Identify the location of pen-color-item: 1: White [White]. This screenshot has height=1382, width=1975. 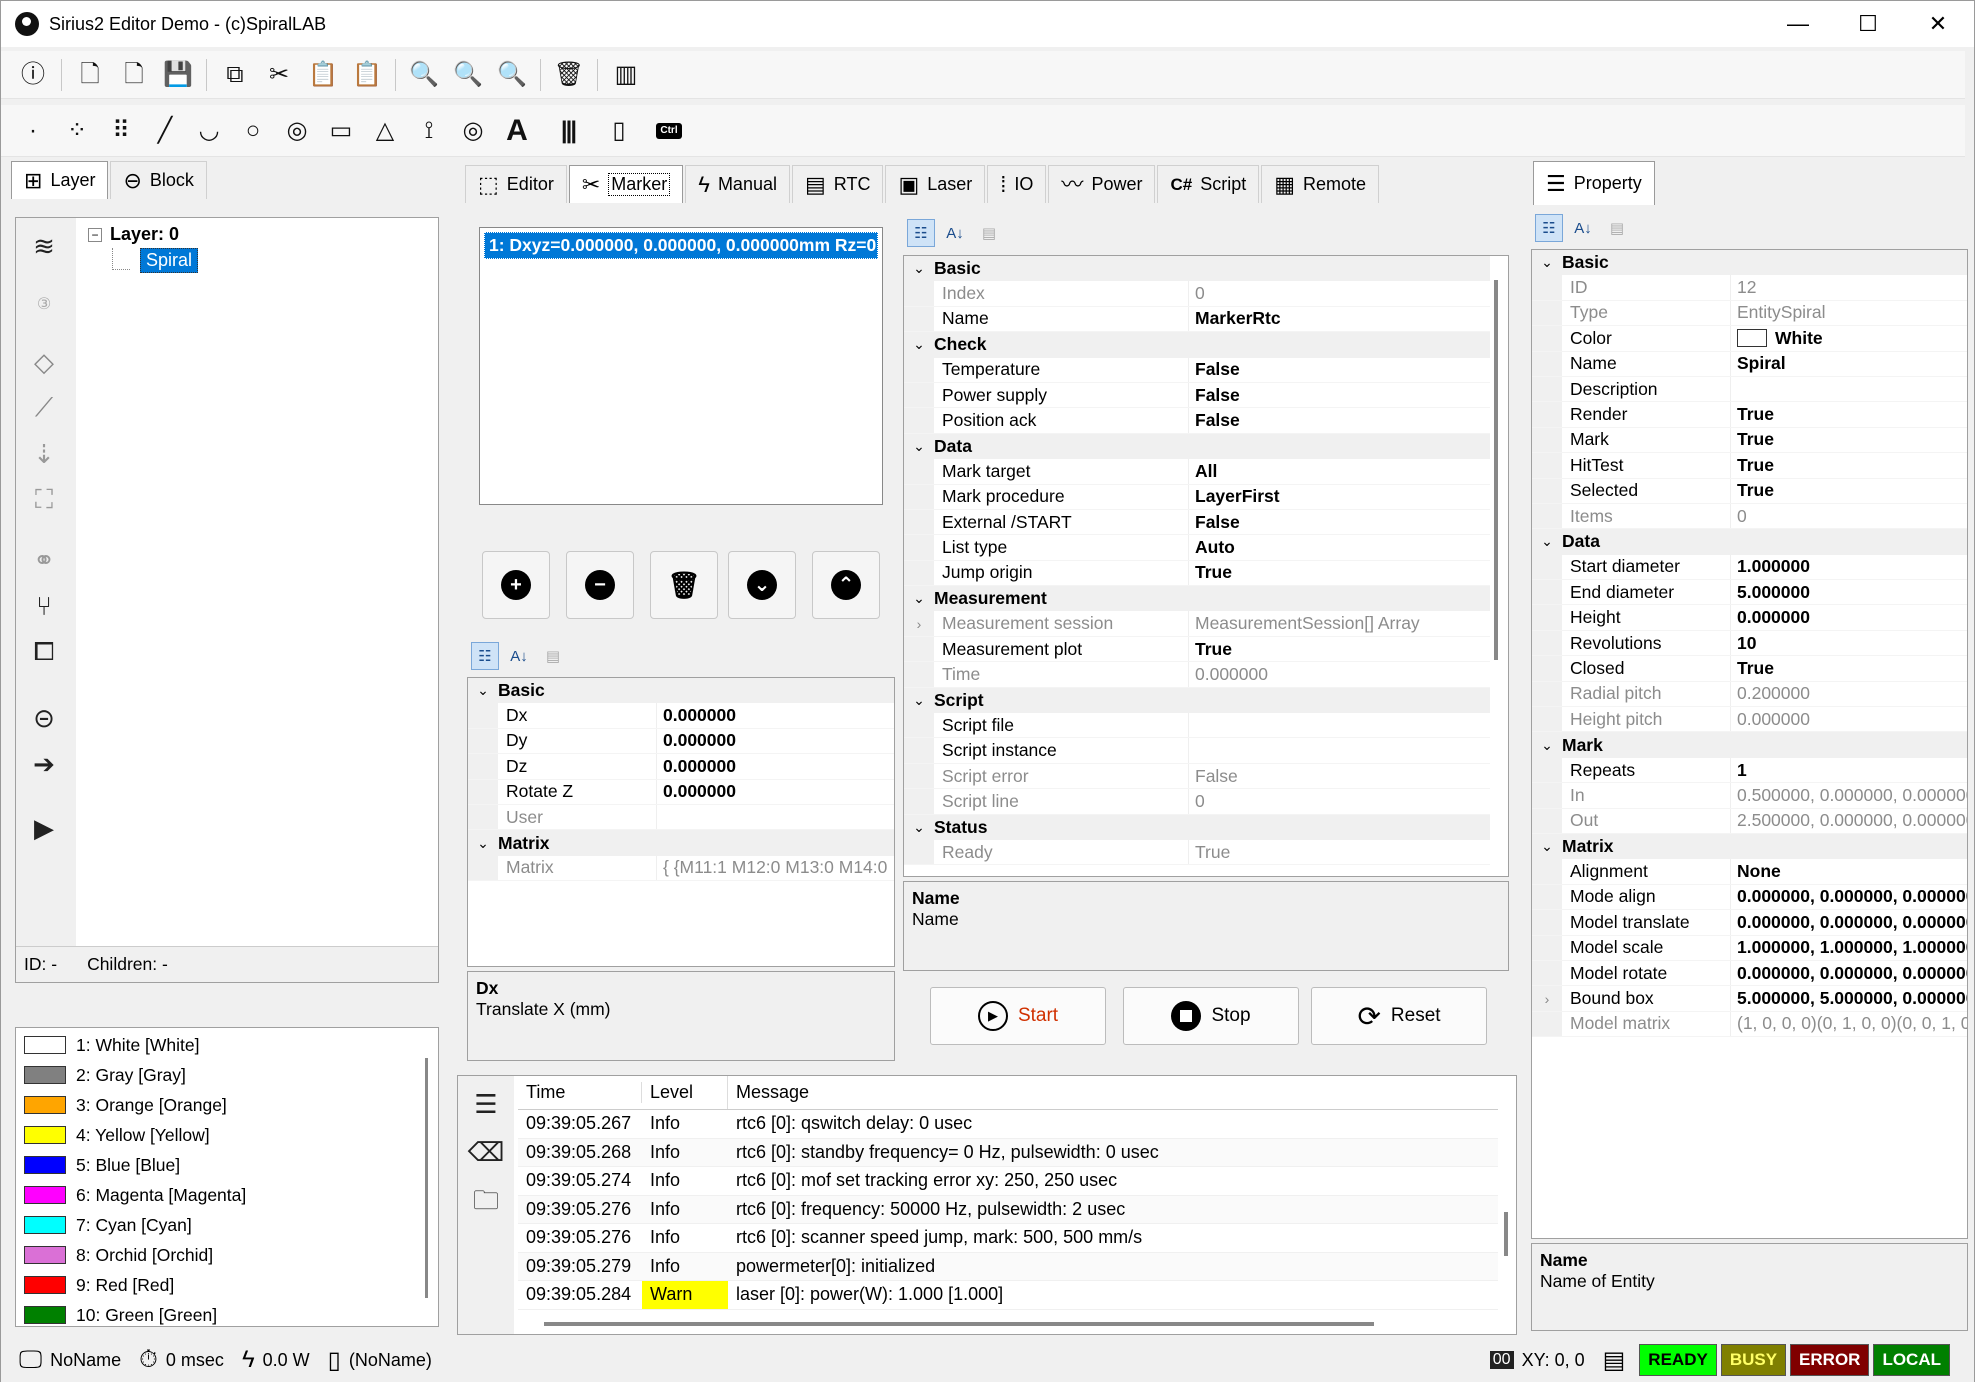
(227, 1045).